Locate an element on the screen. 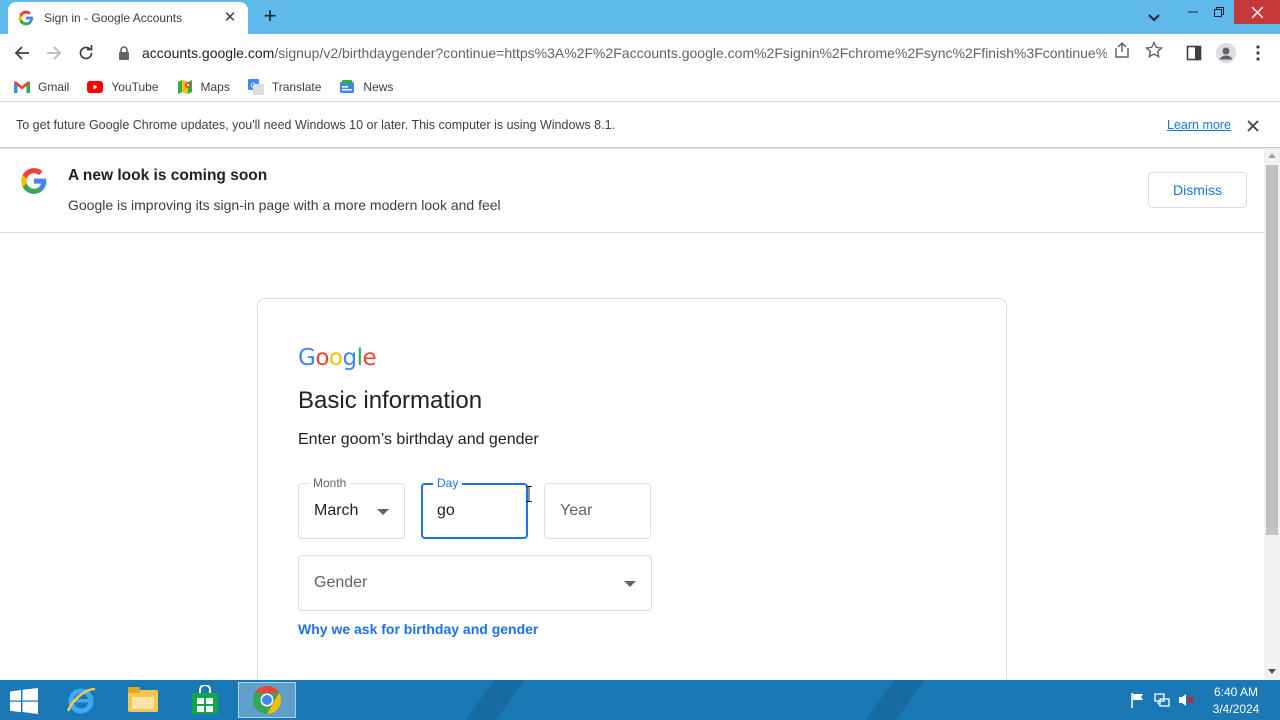  translate-icon: G is located at coordinates (255, 86).